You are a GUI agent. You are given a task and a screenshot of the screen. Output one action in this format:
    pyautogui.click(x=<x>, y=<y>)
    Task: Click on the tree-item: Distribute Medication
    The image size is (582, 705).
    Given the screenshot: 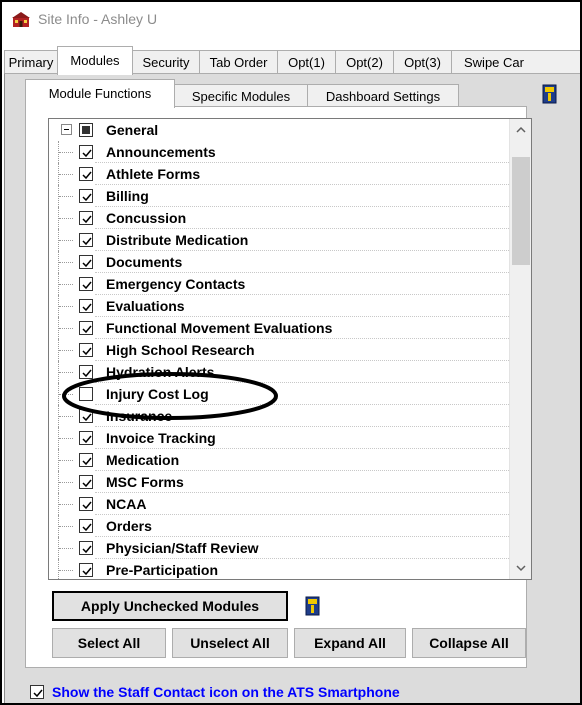 What is the action you would take?
    pyautogui.click(x=279, y=240)
    